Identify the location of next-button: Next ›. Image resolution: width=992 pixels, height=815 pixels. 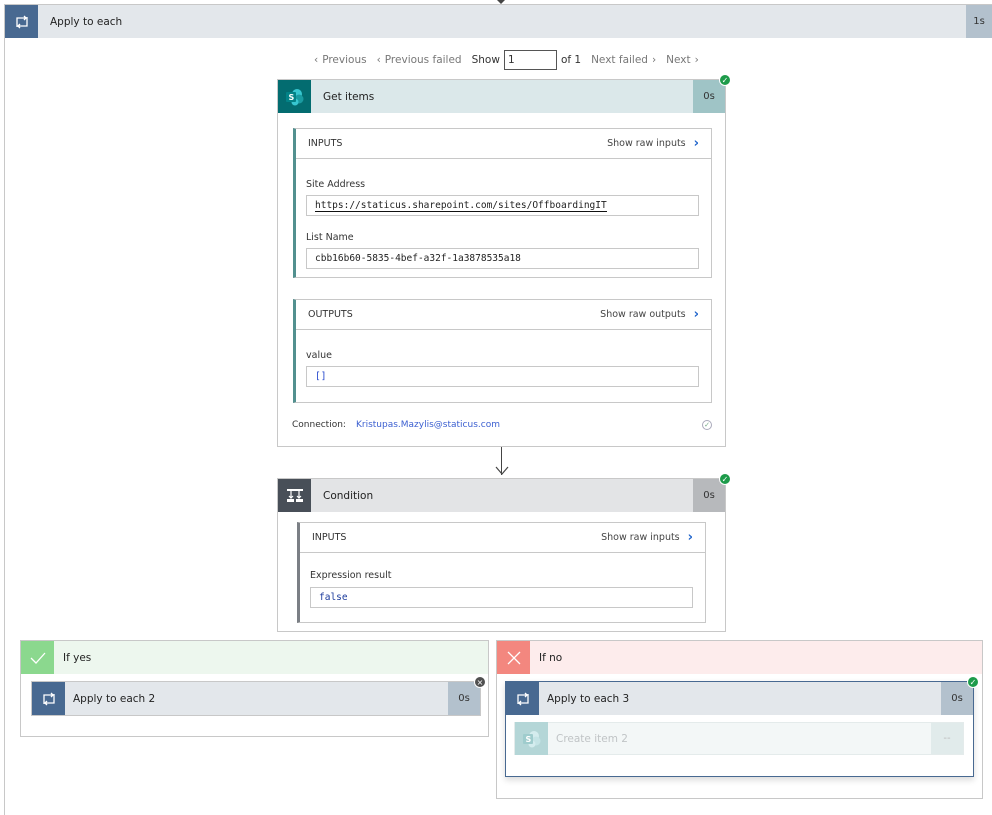
(682, 60).